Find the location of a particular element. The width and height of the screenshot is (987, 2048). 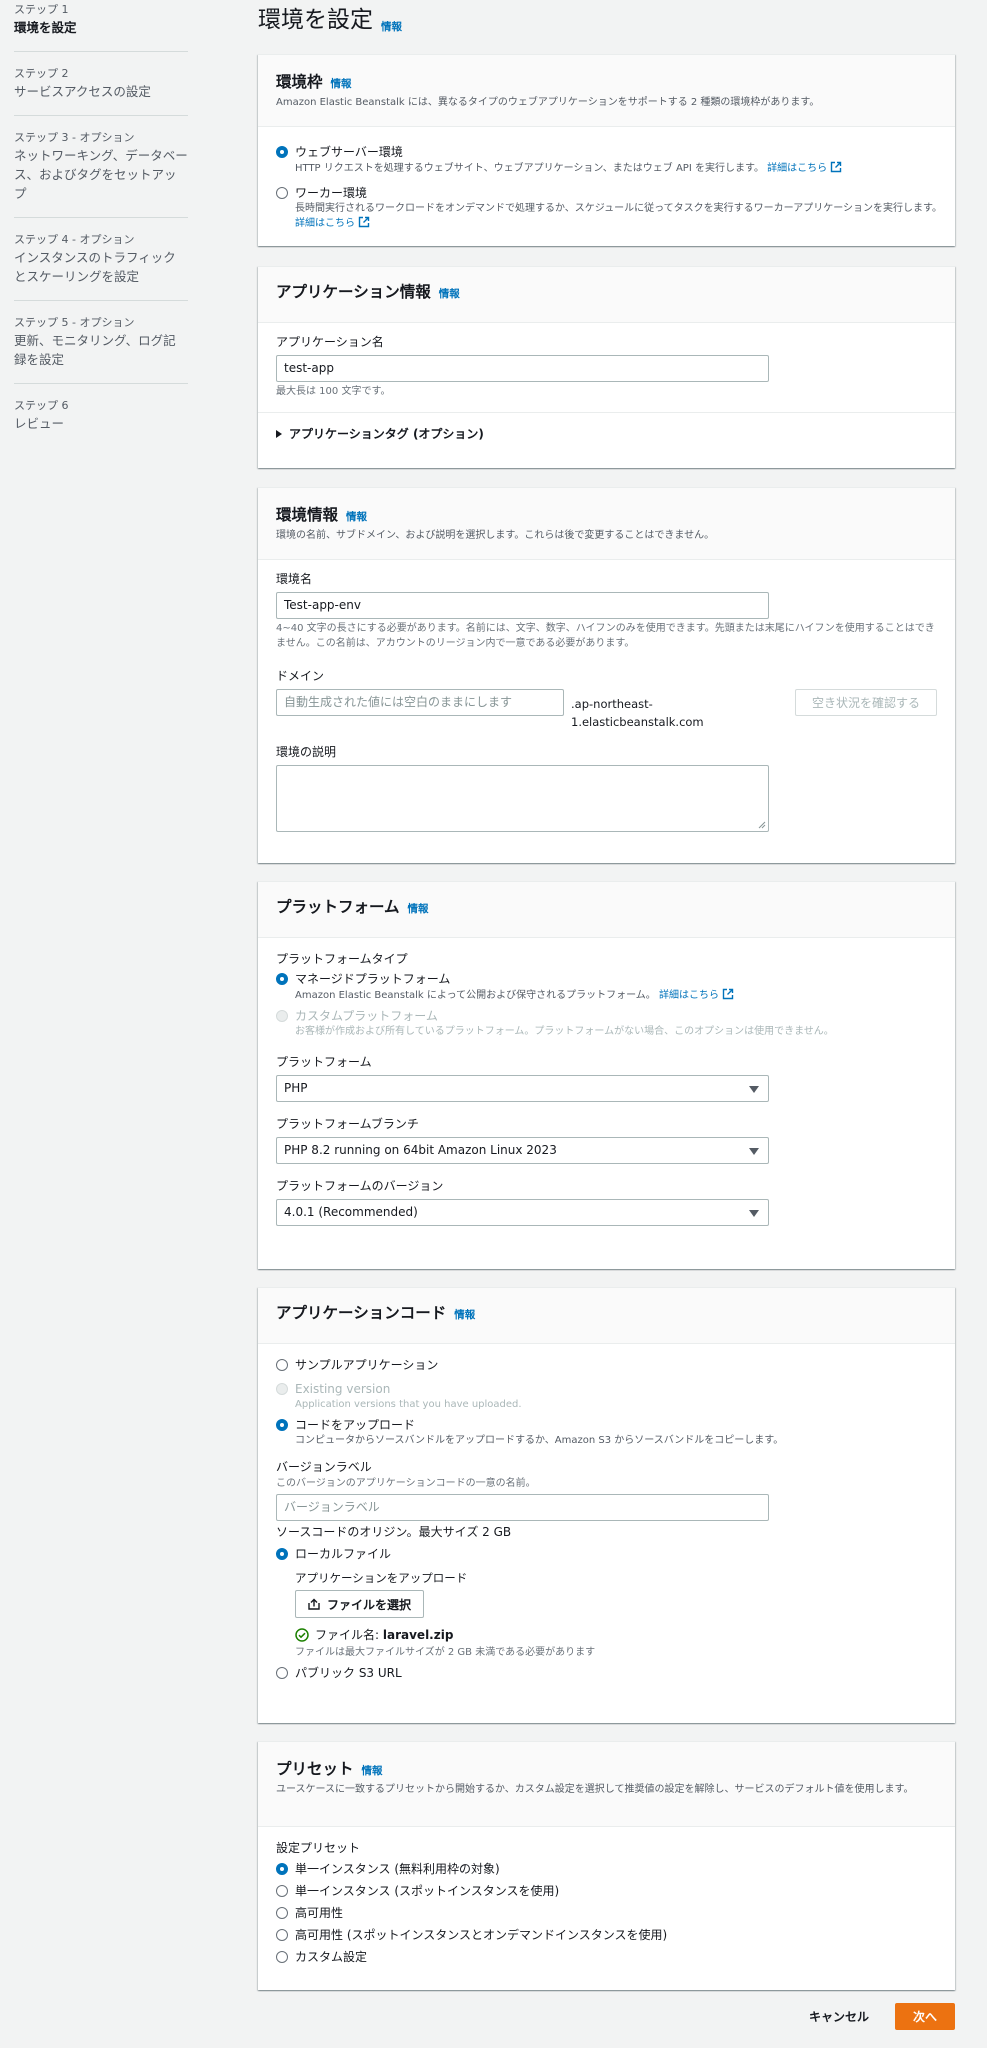

step-5: ステップ 5 - オプション 更新、モニタリング、ログ記録を設定 is located at coordinates (101, 349).